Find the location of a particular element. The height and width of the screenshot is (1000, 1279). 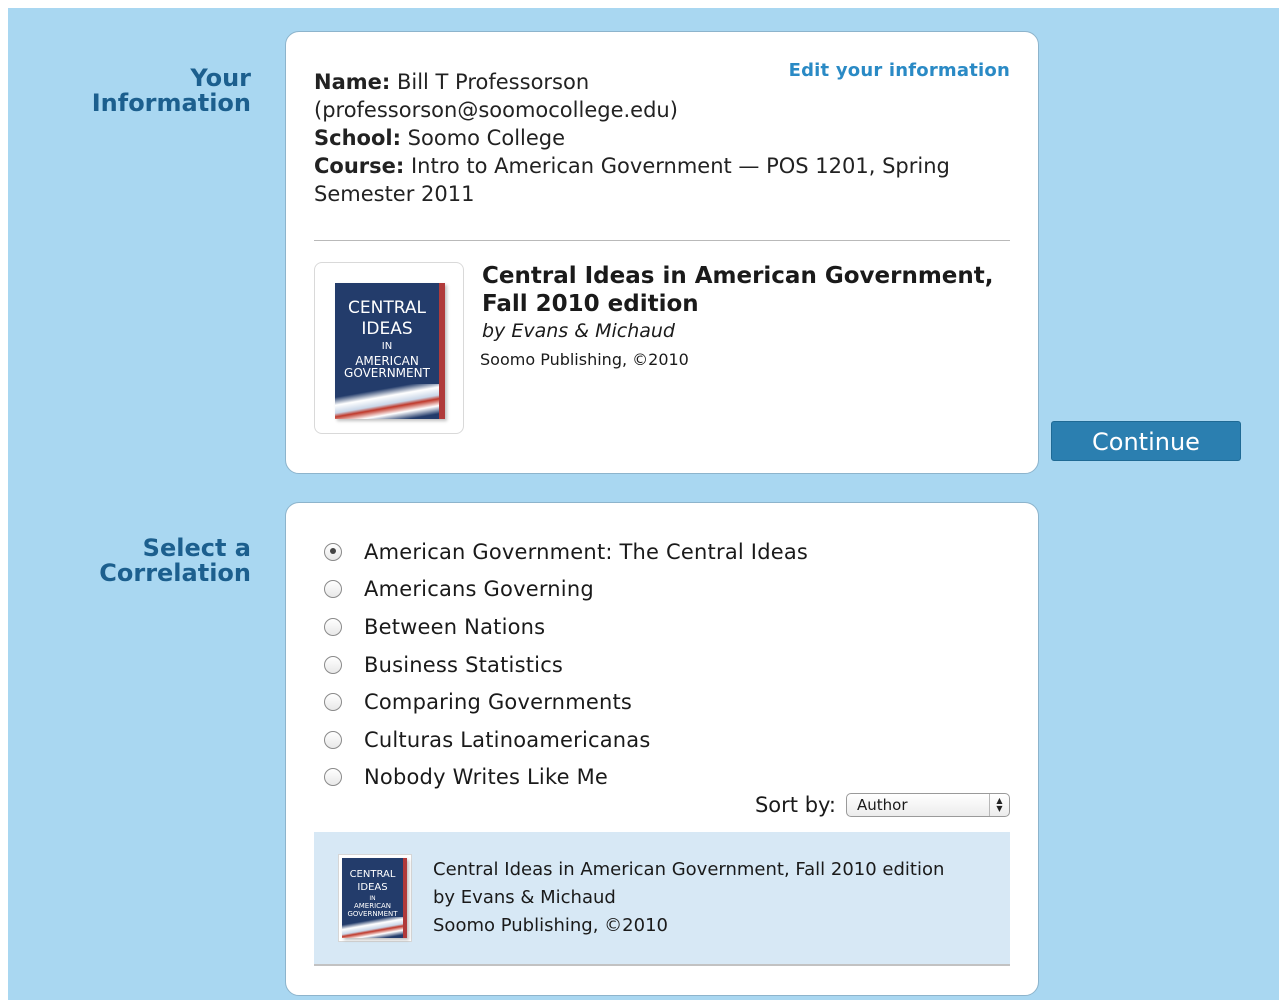

option-label: Culturas Latinoamericanas is located at coordinates (507, 739).